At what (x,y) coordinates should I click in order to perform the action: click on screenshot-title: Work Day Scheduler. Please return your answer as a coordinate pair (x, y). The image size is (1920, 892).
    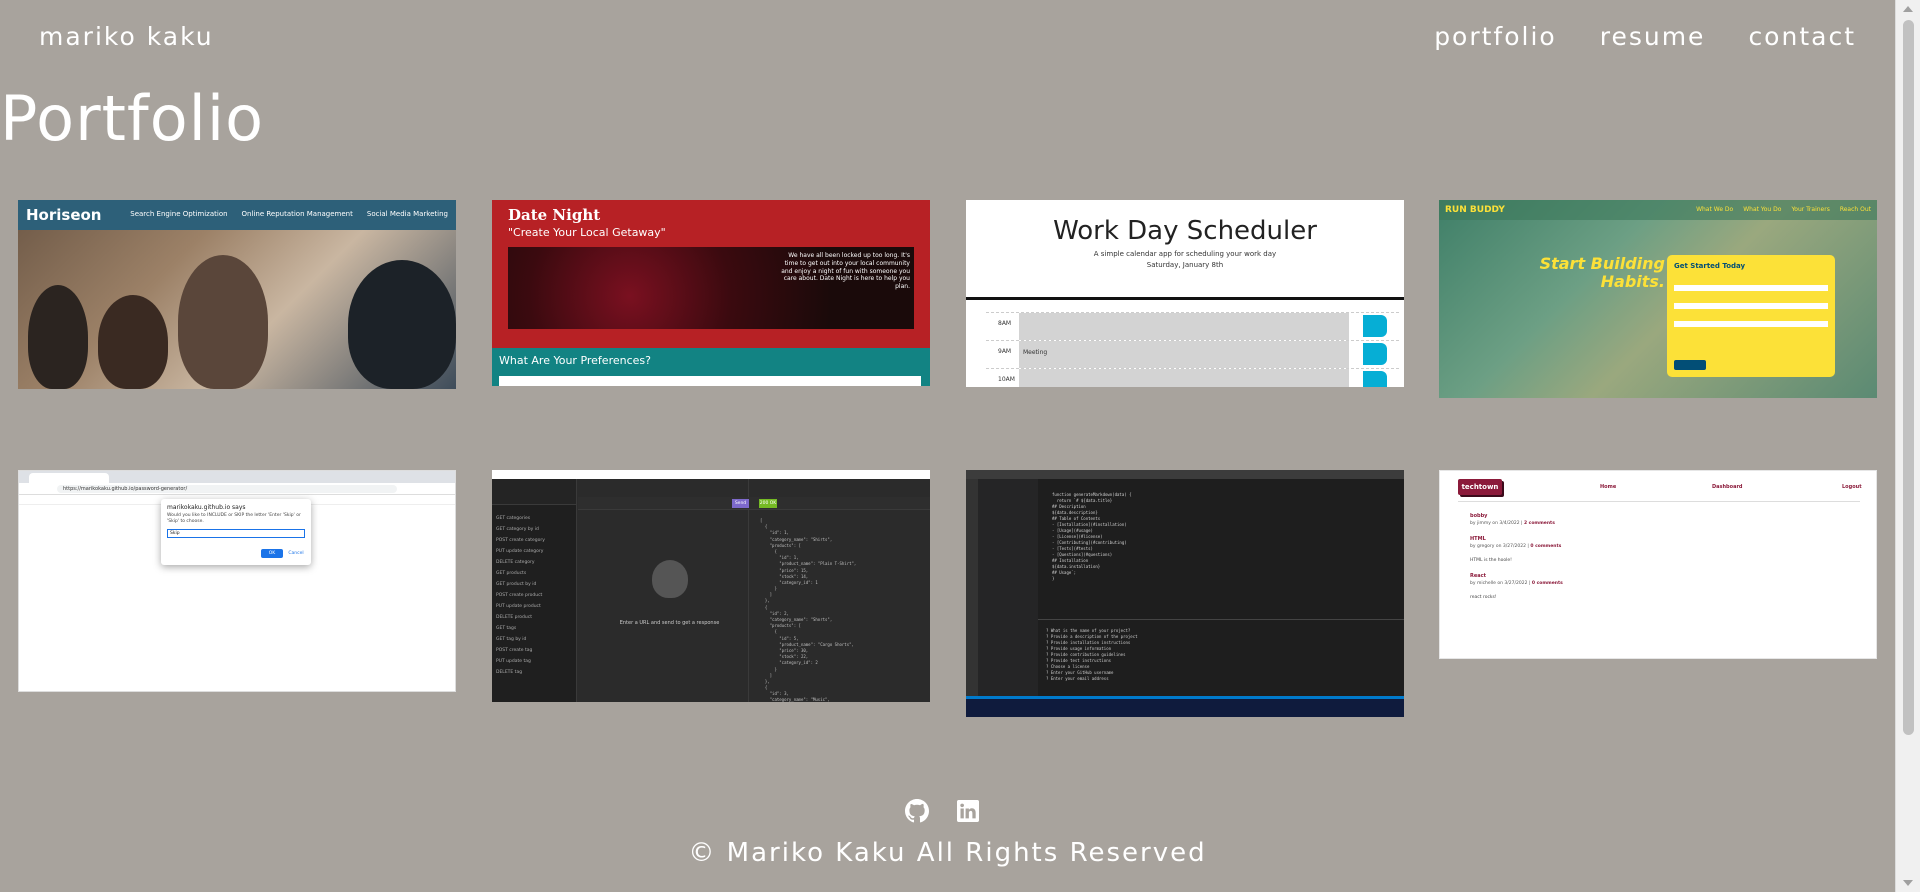
    Looking at the image, I should click on (1185, 231).